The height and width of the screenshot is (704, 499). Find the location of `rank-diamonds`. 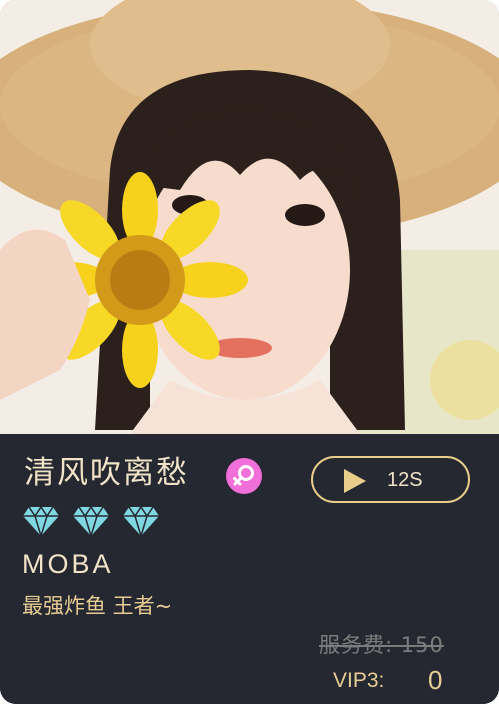

rank-diamonds is located at coordinates (94, 521).